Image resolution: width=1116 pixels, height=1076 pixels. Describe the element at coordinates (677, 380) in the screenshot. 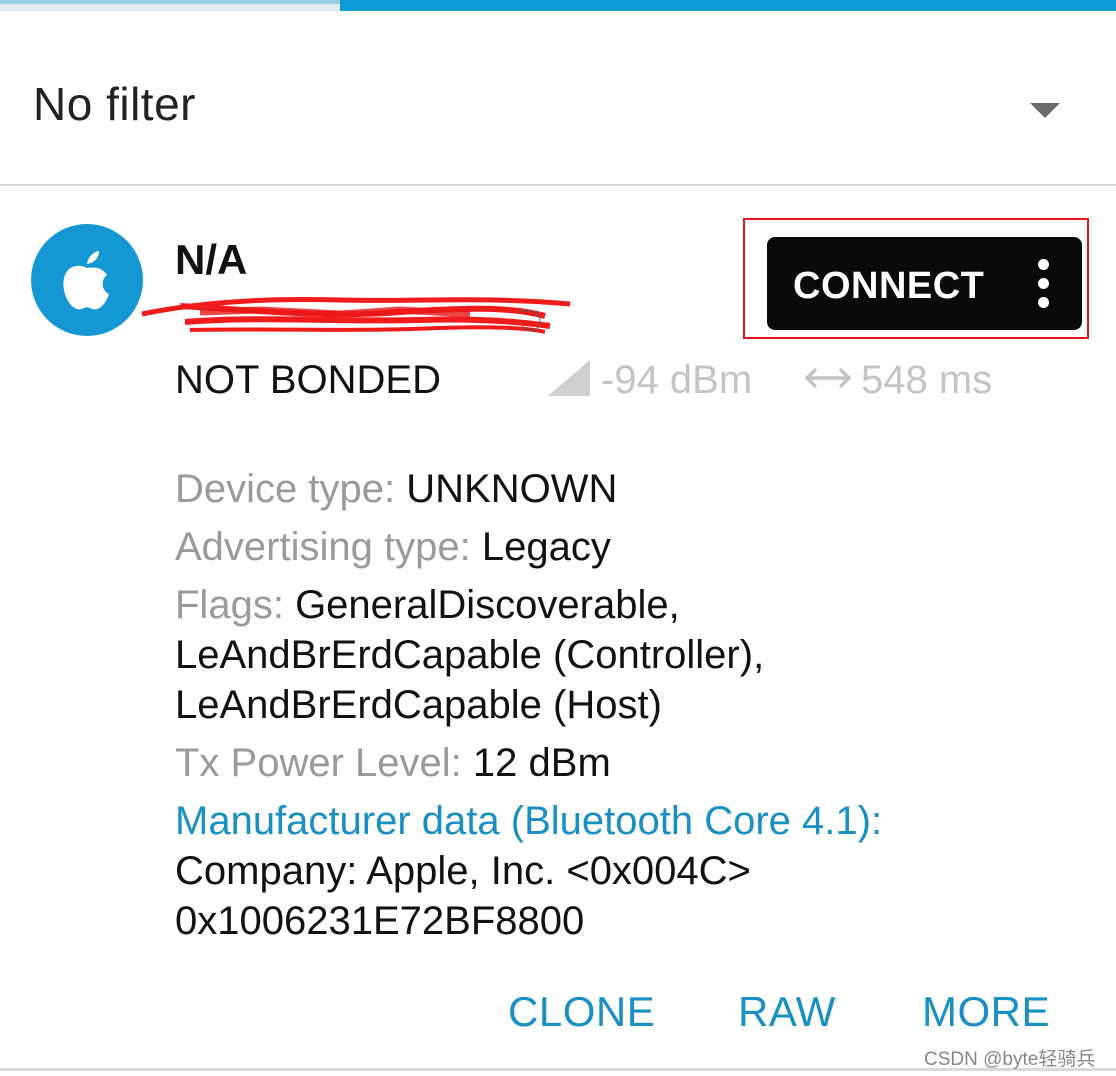

I see `rssi-value: -94 dBm` at that location.